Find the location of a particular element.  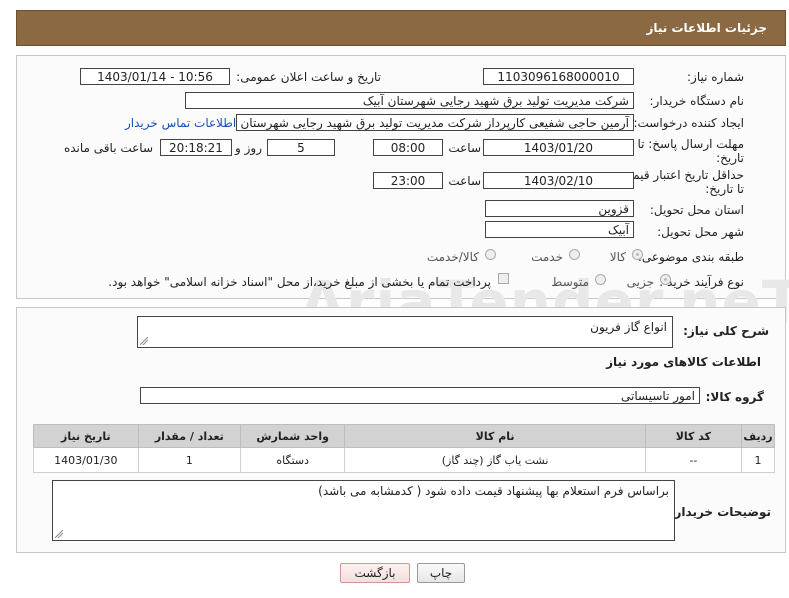

process-medium-label: متوسط is located at coordinates (570, 282).